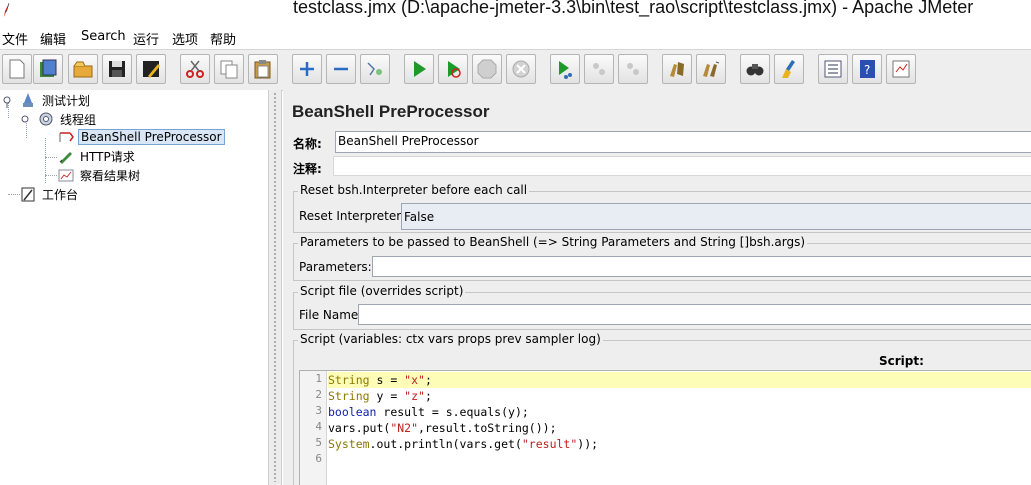 The image size is (1031, 485). I want to click on function-helper-button, so click(833, 69).